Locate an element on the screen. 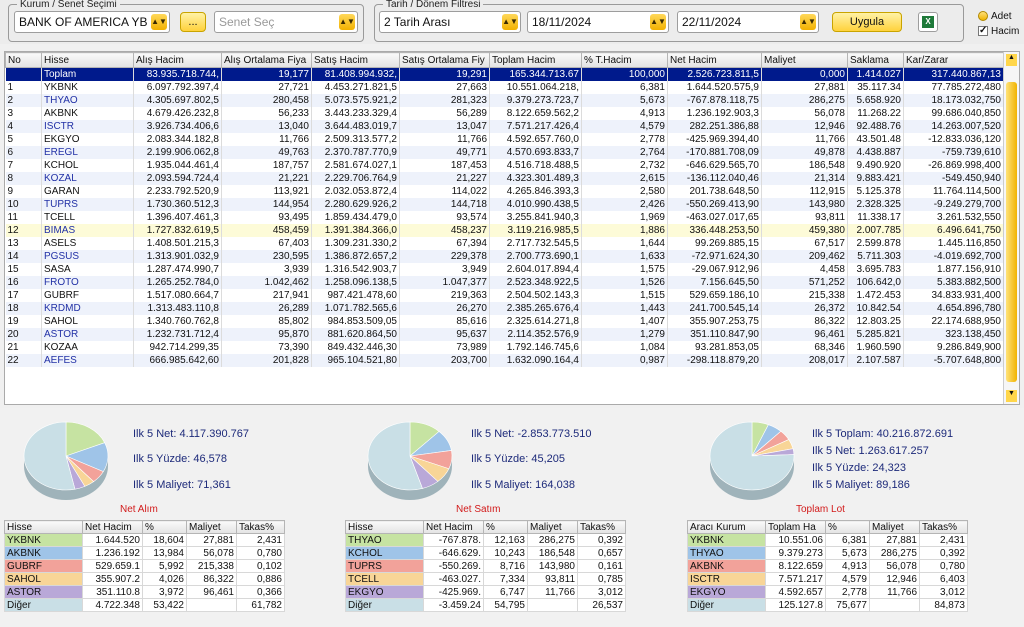 The image size is (1024, 627). apply-button: Uygula is located at coordinates (867, 22).